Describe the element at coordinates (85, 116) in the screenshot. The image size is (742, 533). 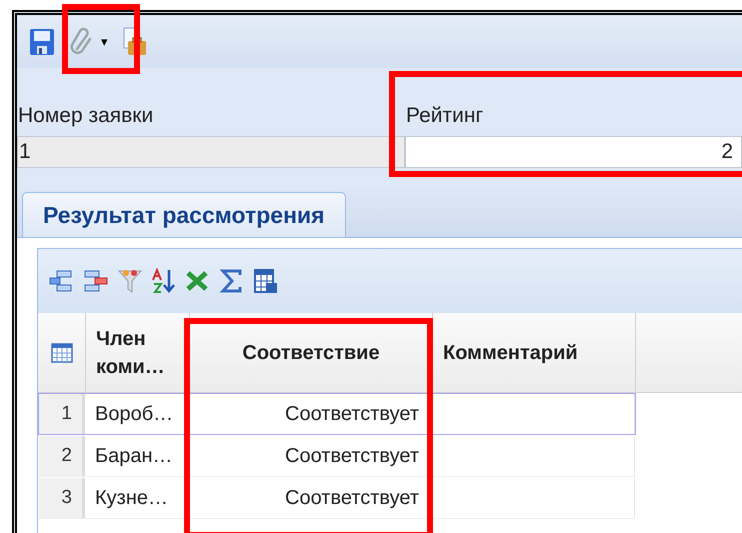
I see `field-label: Номер заявки` at that location.